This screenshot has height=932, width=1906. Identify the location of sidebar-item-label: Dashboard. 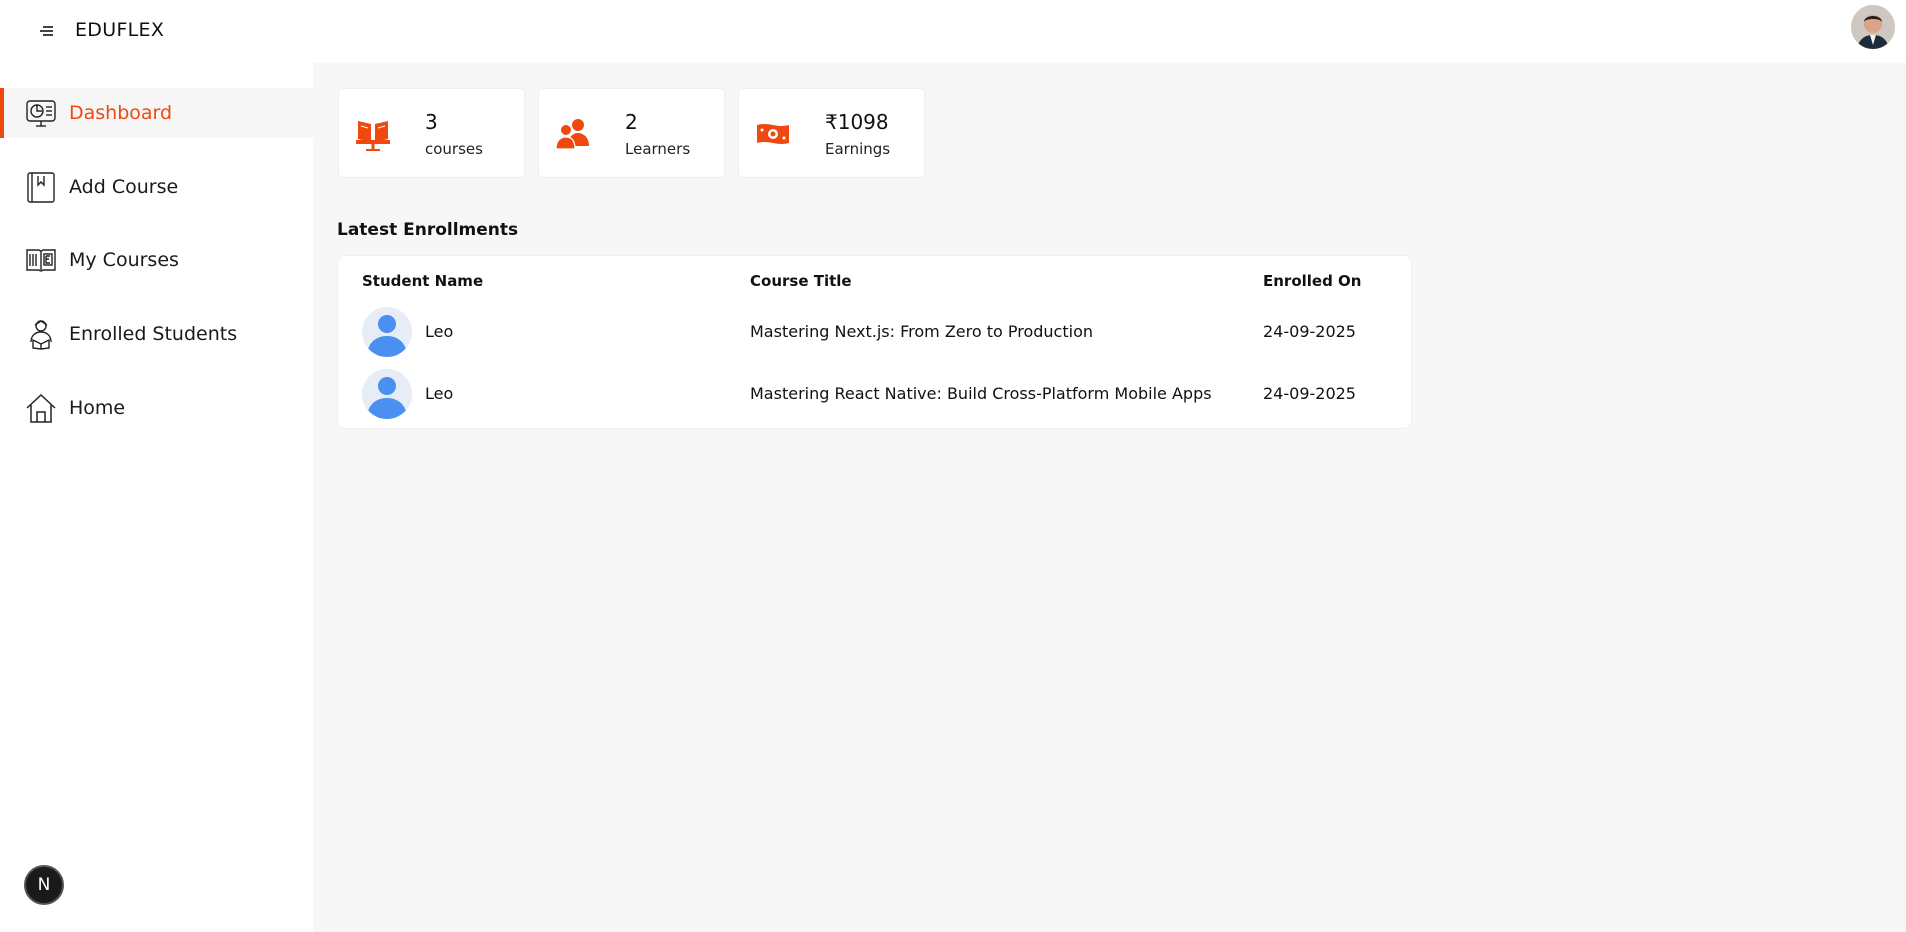
(121, 113).